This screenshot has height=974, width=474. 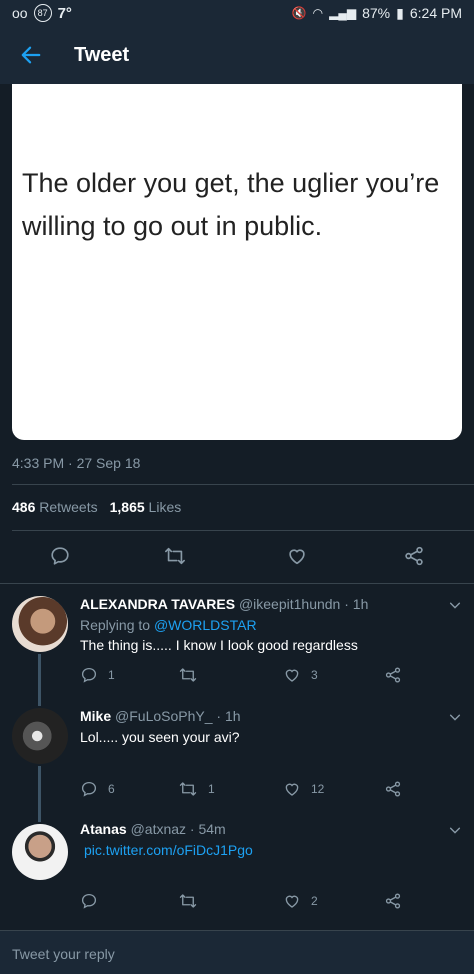 I want to click on retweet-button: 1, so click(x=196, y=789).